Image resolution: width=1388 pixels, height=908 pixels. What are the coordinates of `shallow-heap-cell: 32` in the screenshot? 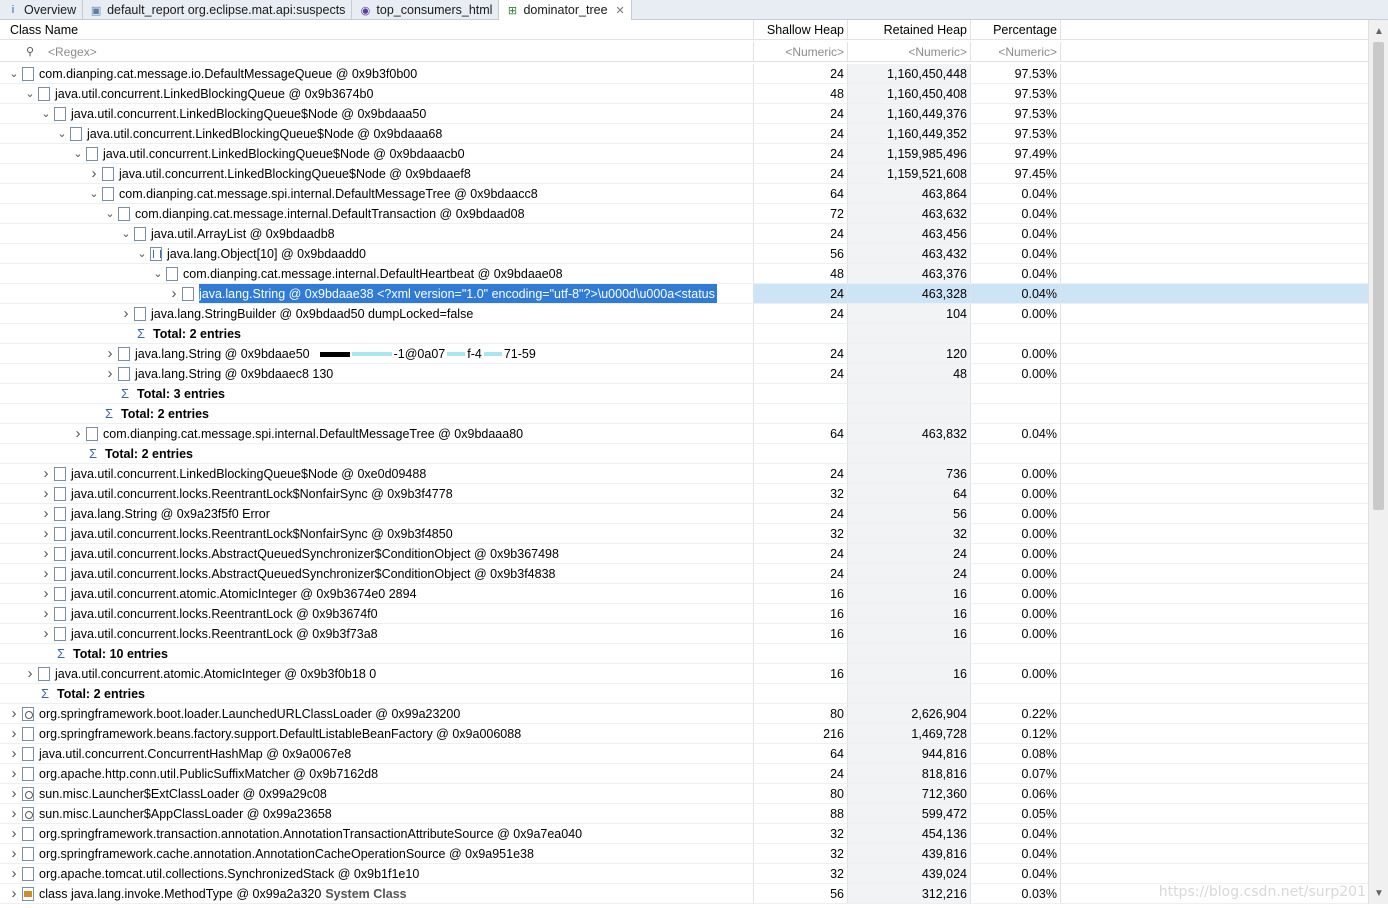 It's located at (801, 834).